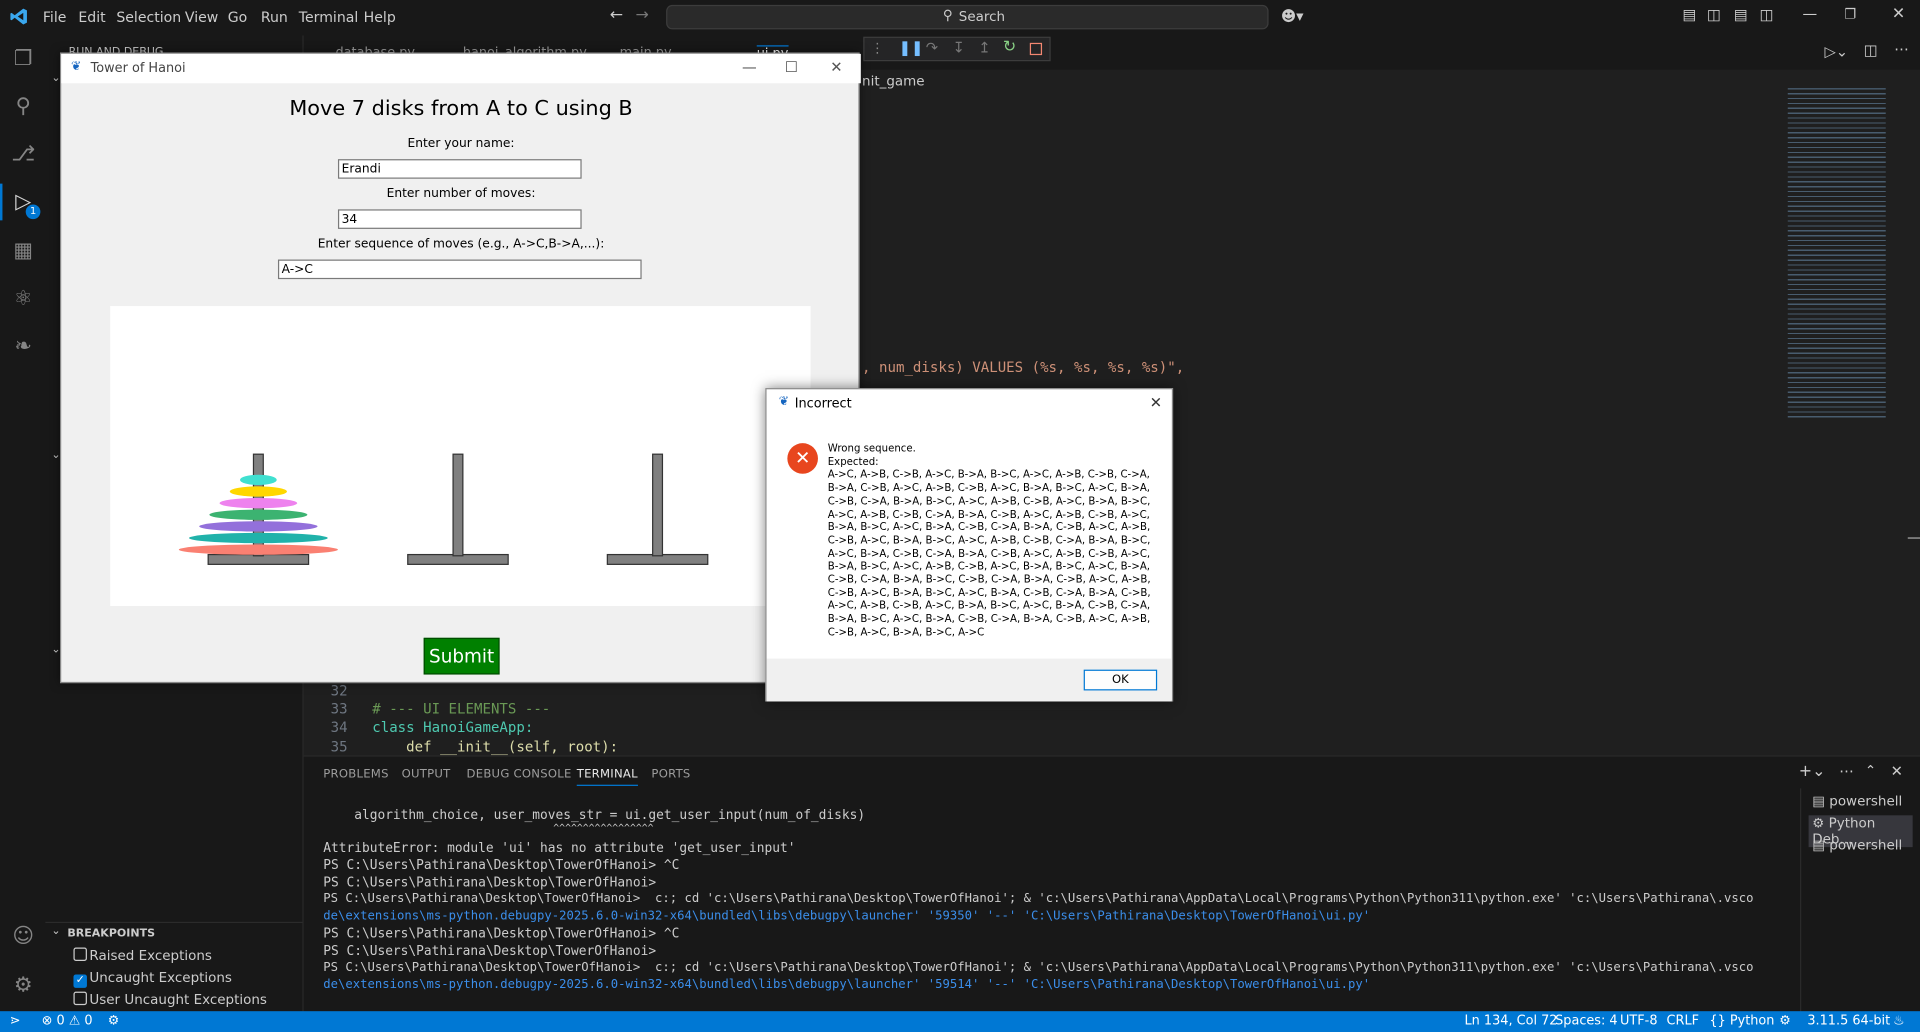  I want to click on code-def-line: def __init__(self, root):, so click(495, 747).